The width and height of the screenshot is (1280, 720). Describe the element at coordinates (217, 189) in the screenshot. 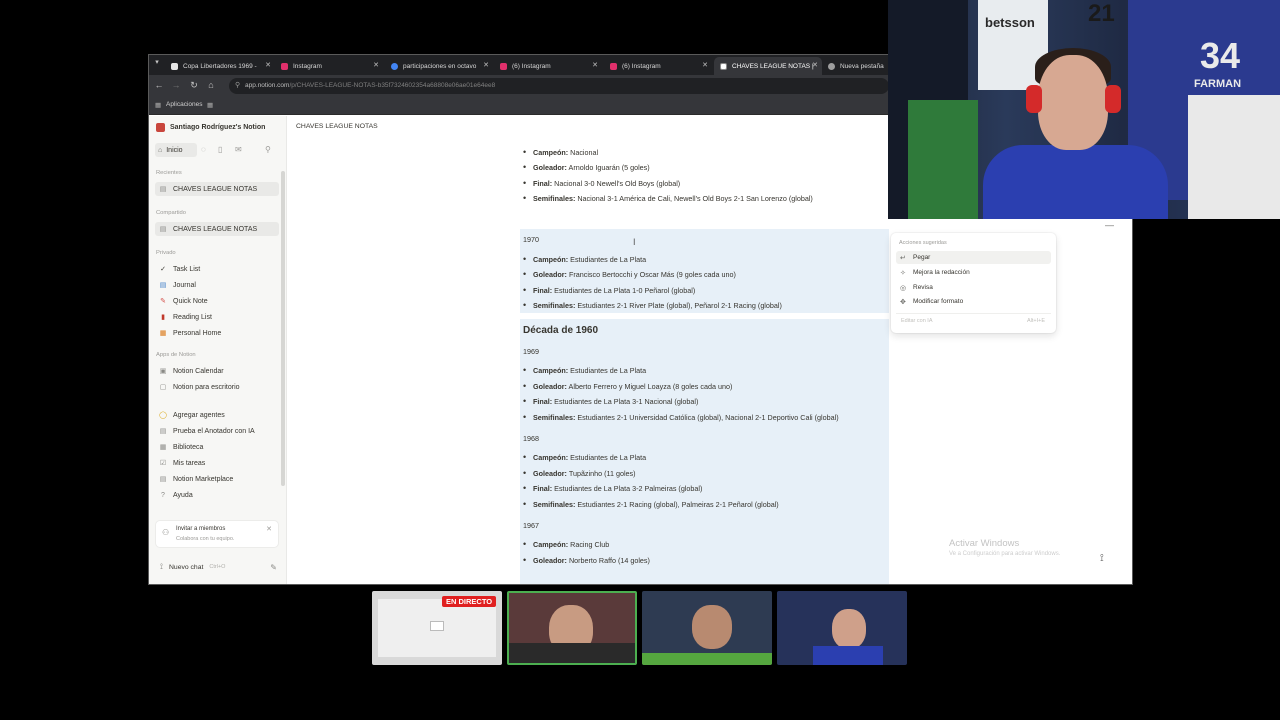

I see `sidebar-item-recent-chaves: ▤ CHAVES LEAGUE NOTAS` at that location.